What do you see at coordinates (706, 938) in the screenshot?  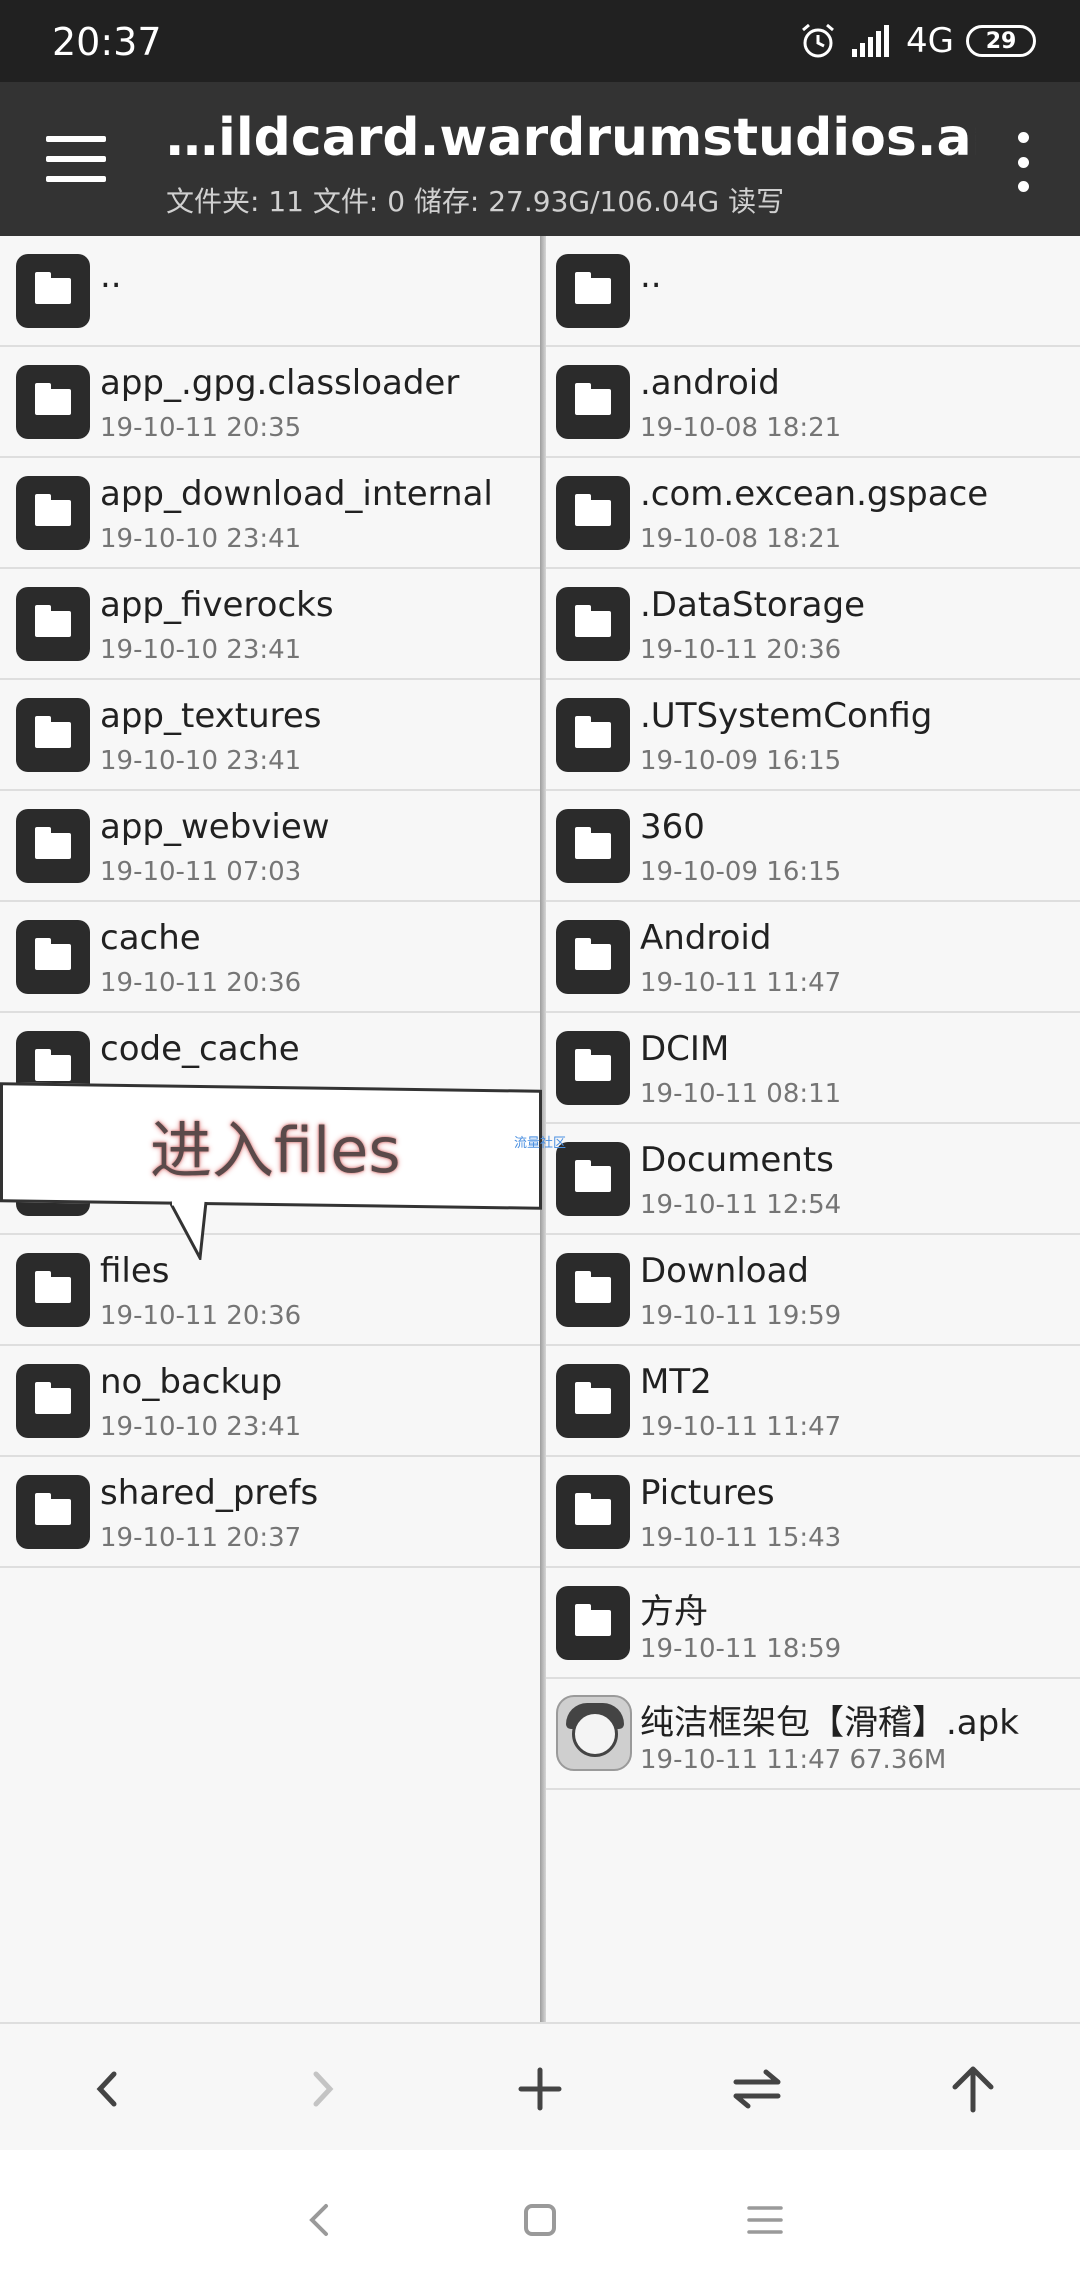 I see `file-name: Android` at bounding box center [706, 938].